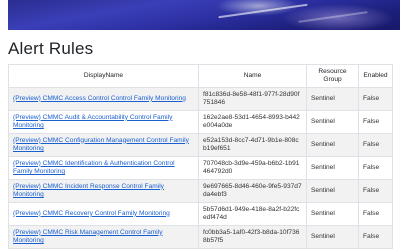 This screenshot has height=250, width=400. What do you see at coordinates (252, 191) in the screenshot?
I see `rule-id-cell: 9e697665-8d46-460e-9fe5-937d7da4ebf3` at bounding box center [252, 191].